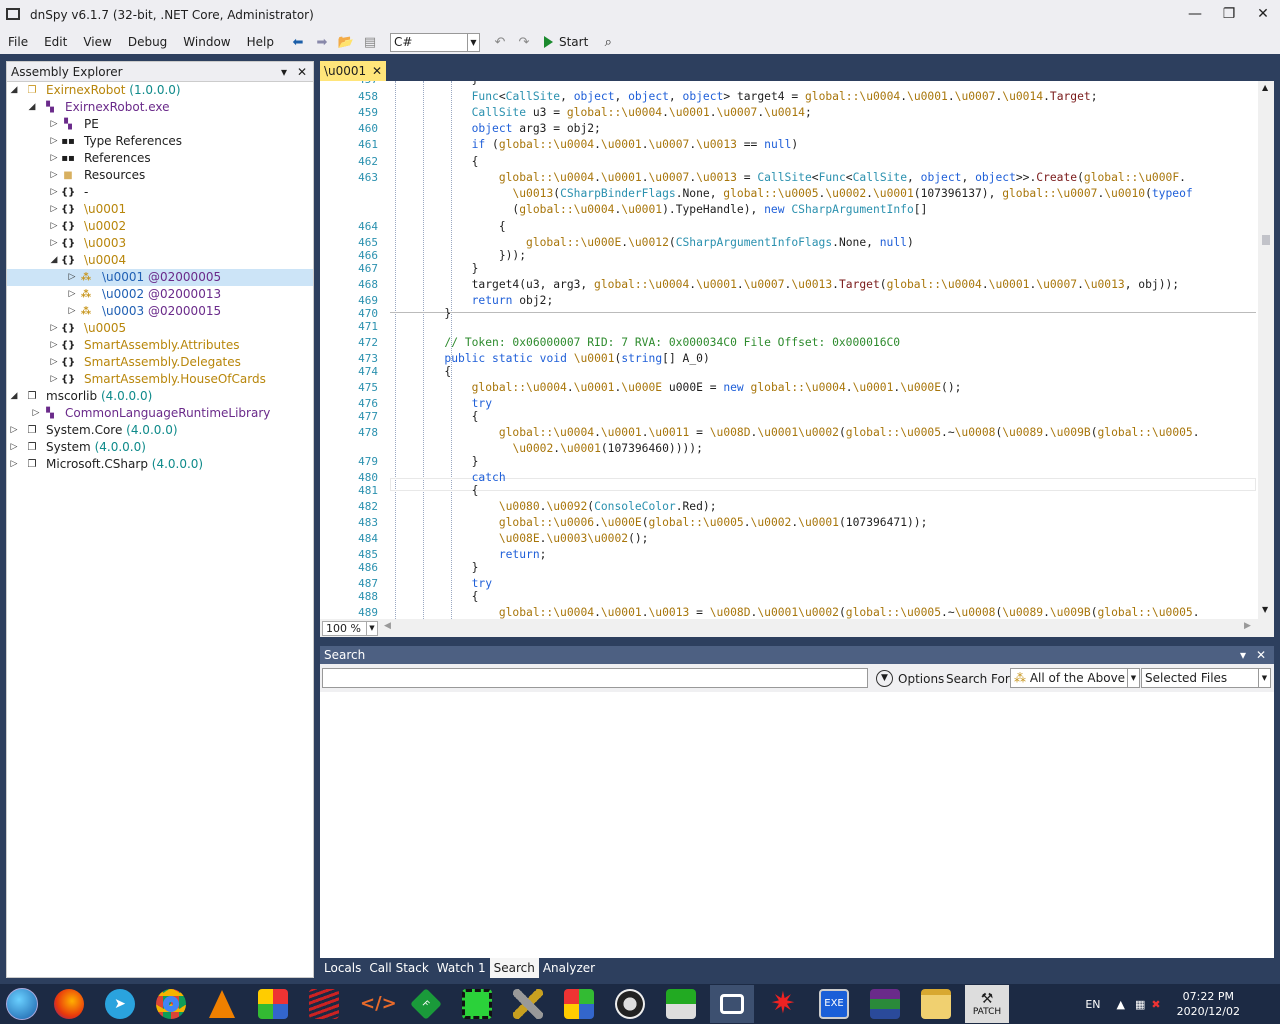  I want to click on scroll-left-icon: ◀, so click(387, 626).